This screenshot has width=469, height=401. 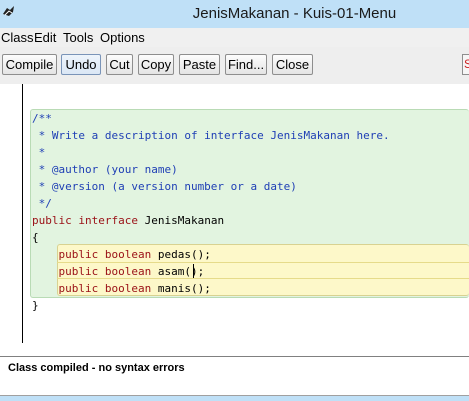 I want to click on compile-button: Compile, so click(x=29, y=64).